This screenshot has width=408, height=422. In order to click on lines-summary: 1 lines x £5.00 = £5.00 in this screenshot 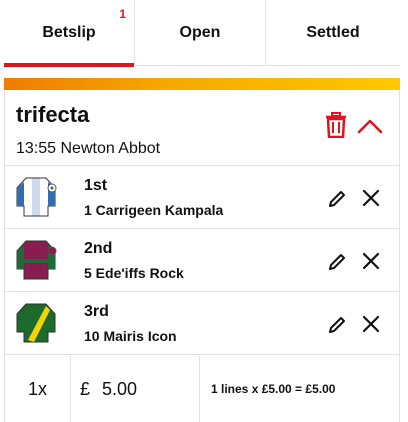, I will do `click(273, 389)`.